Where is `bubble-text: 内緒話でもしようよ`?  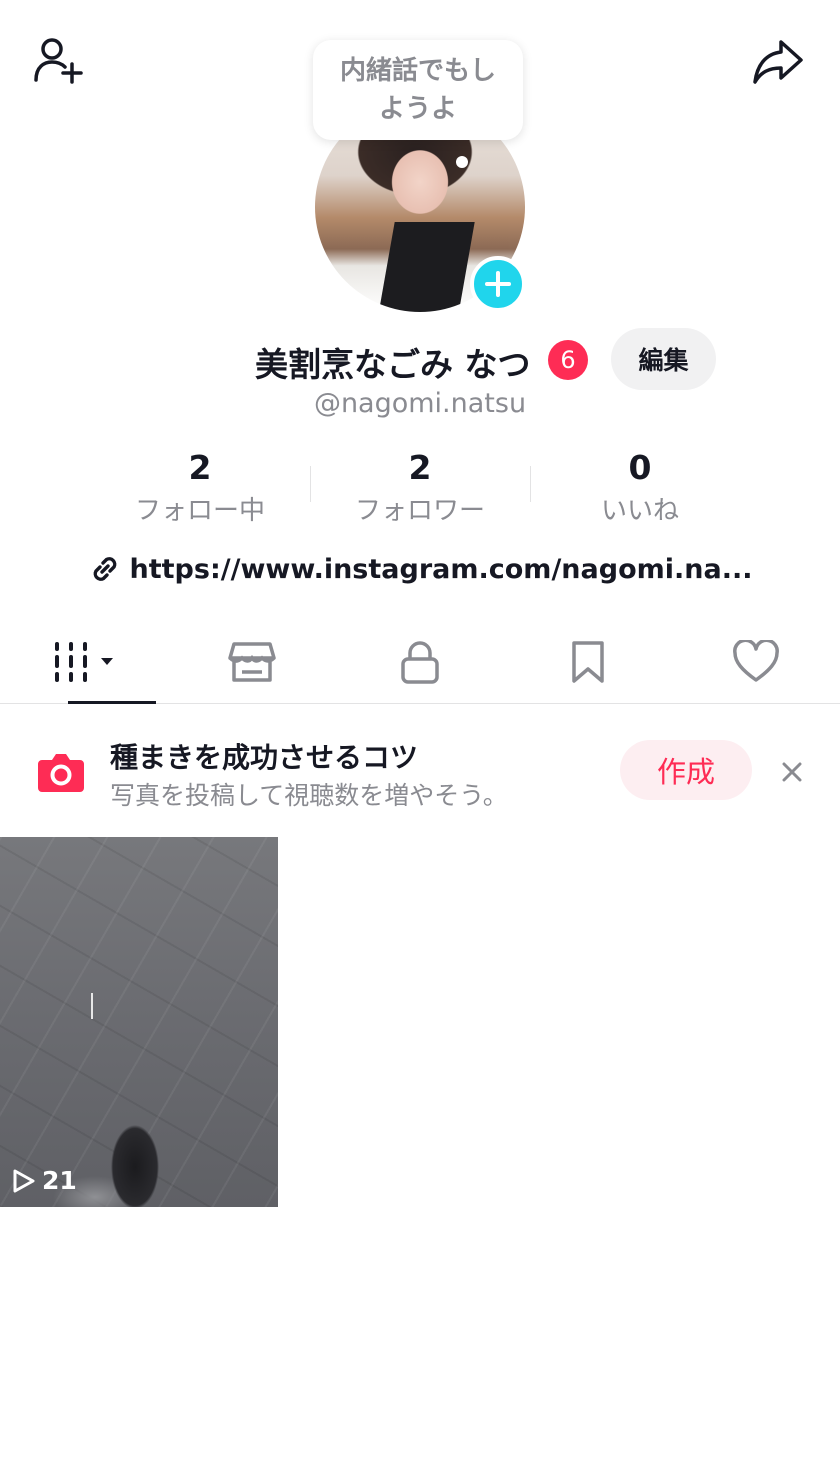 bubble-text: 内緒話でもしようよ is located at coordinates (417, 90).